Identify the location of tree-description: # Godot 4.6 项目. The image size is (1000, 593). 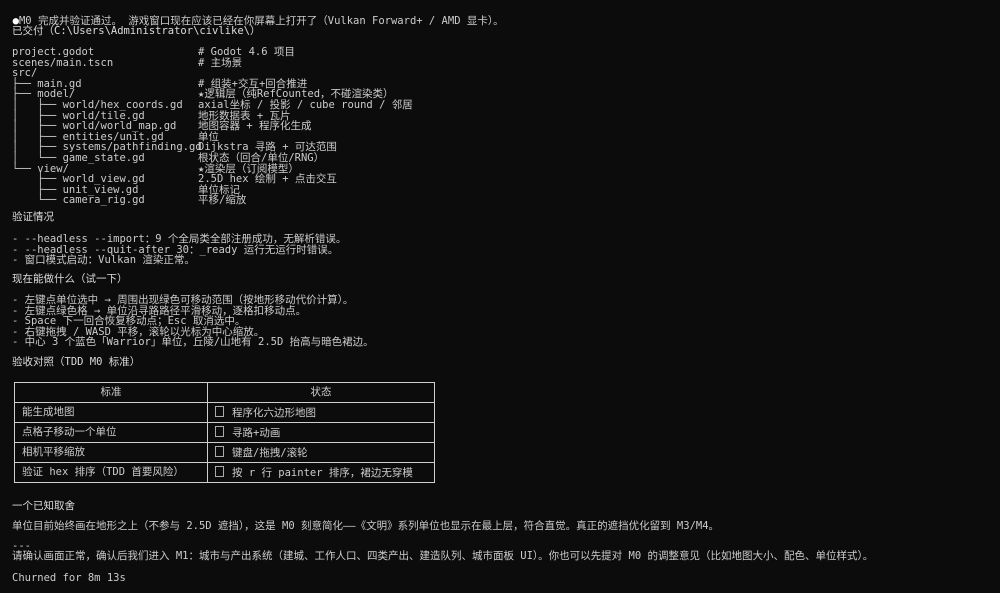
(246, 52).